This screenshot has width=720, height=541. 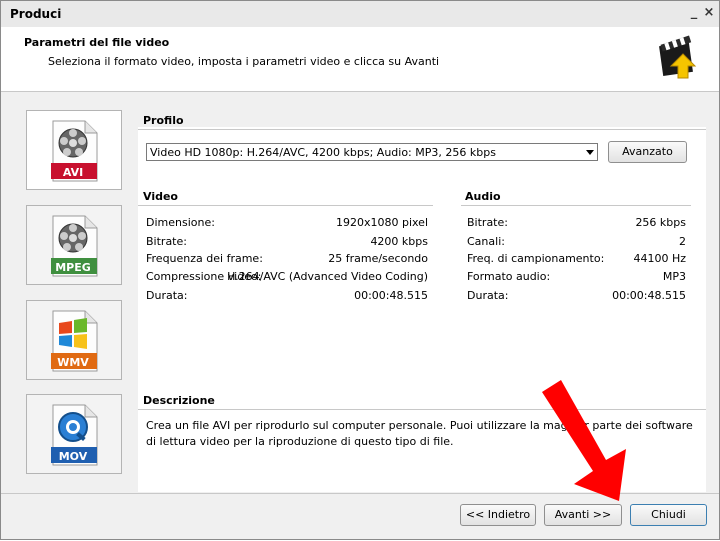 I want to click on video-duration-value: 00:00:48.515, so click(x=391, y=295).